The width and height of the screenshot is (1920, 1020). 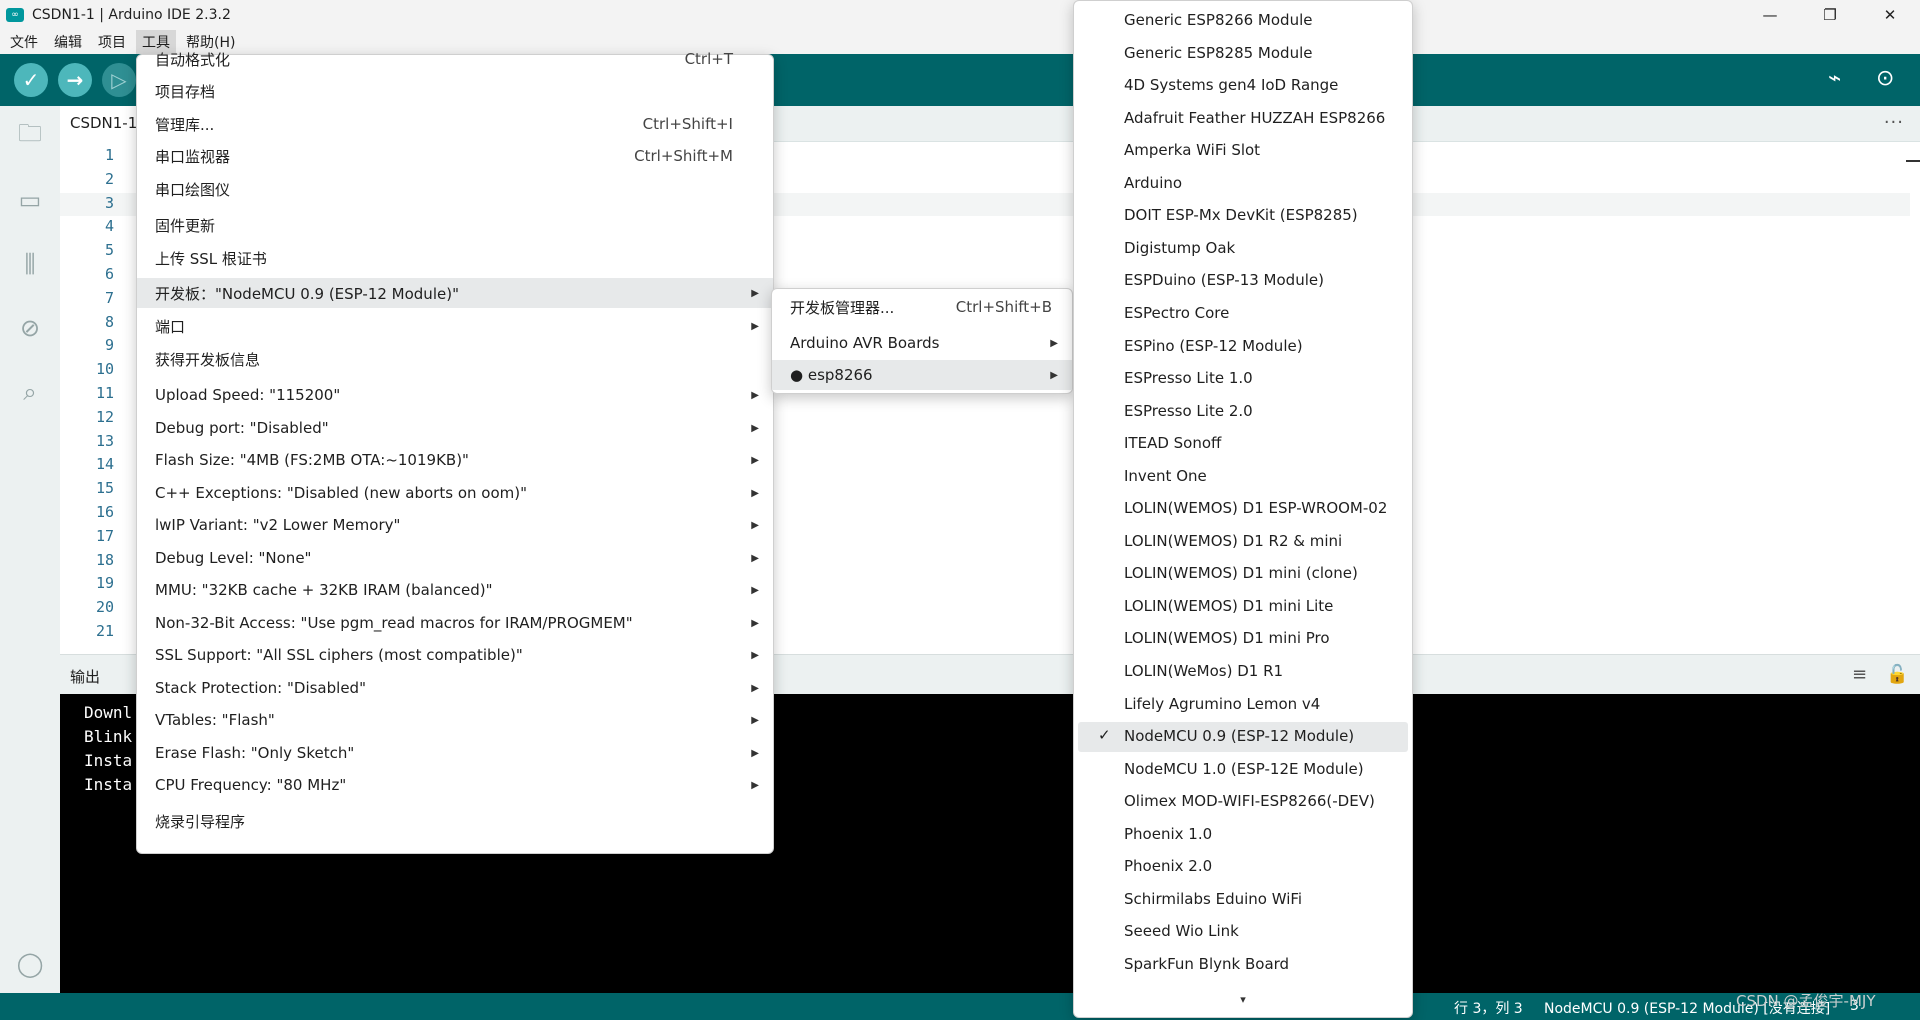 I want to click on close-button: ✕, so click(x=1890, y=15).